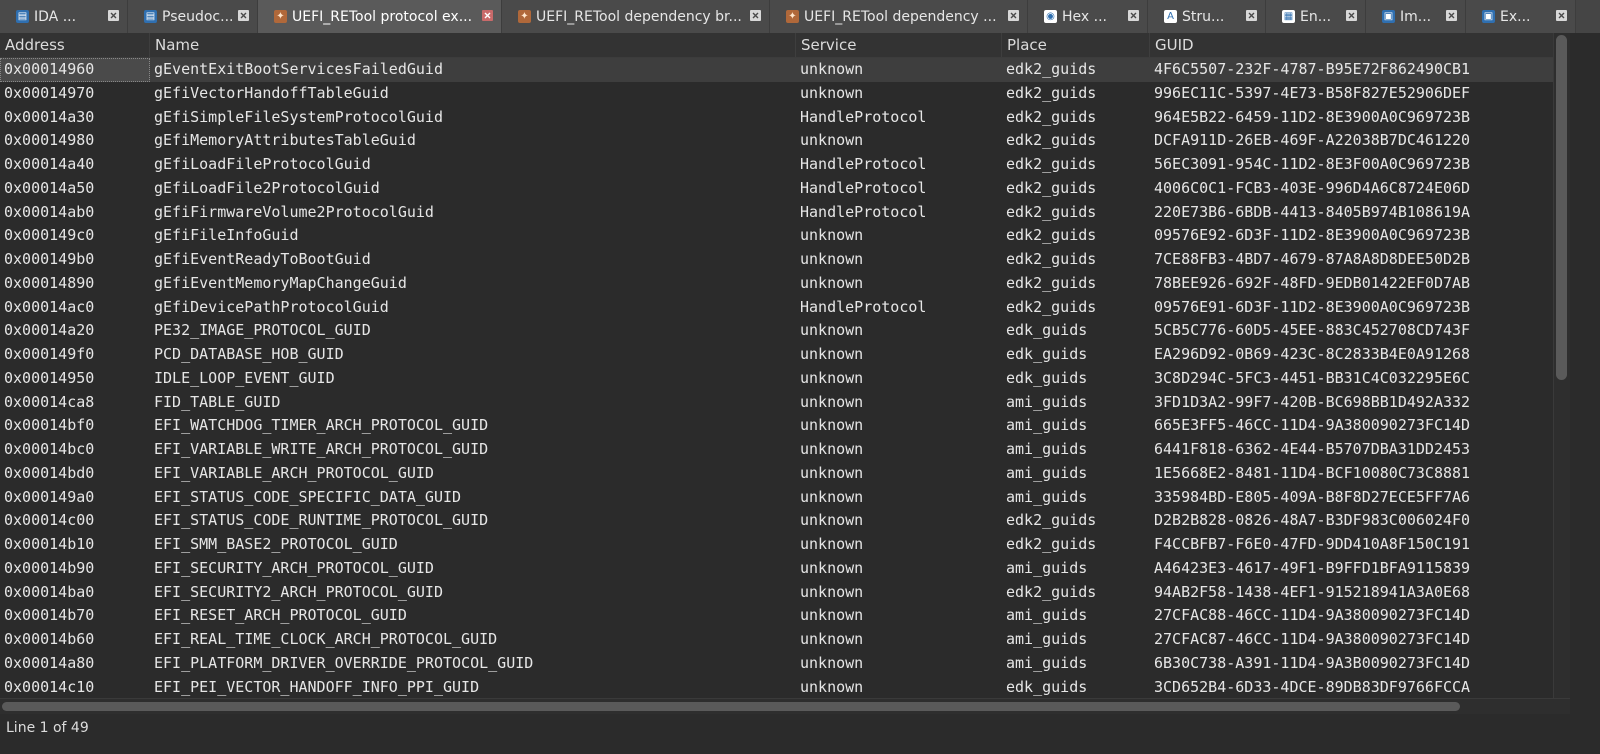 The height and width of the screenshot is (754, 1600). I want to click on guid-cell: DCFA911D-26EB-469F-A22038B7DC461220, so click(1312, 140).